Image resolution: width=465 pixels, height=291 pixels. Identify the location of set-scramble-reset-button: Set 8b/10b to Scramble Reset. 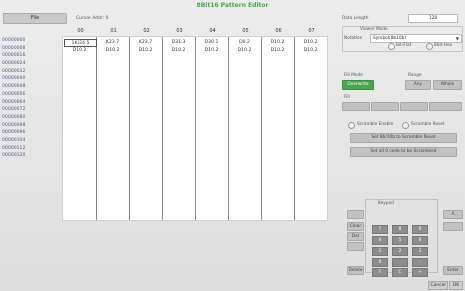
(403, 138).